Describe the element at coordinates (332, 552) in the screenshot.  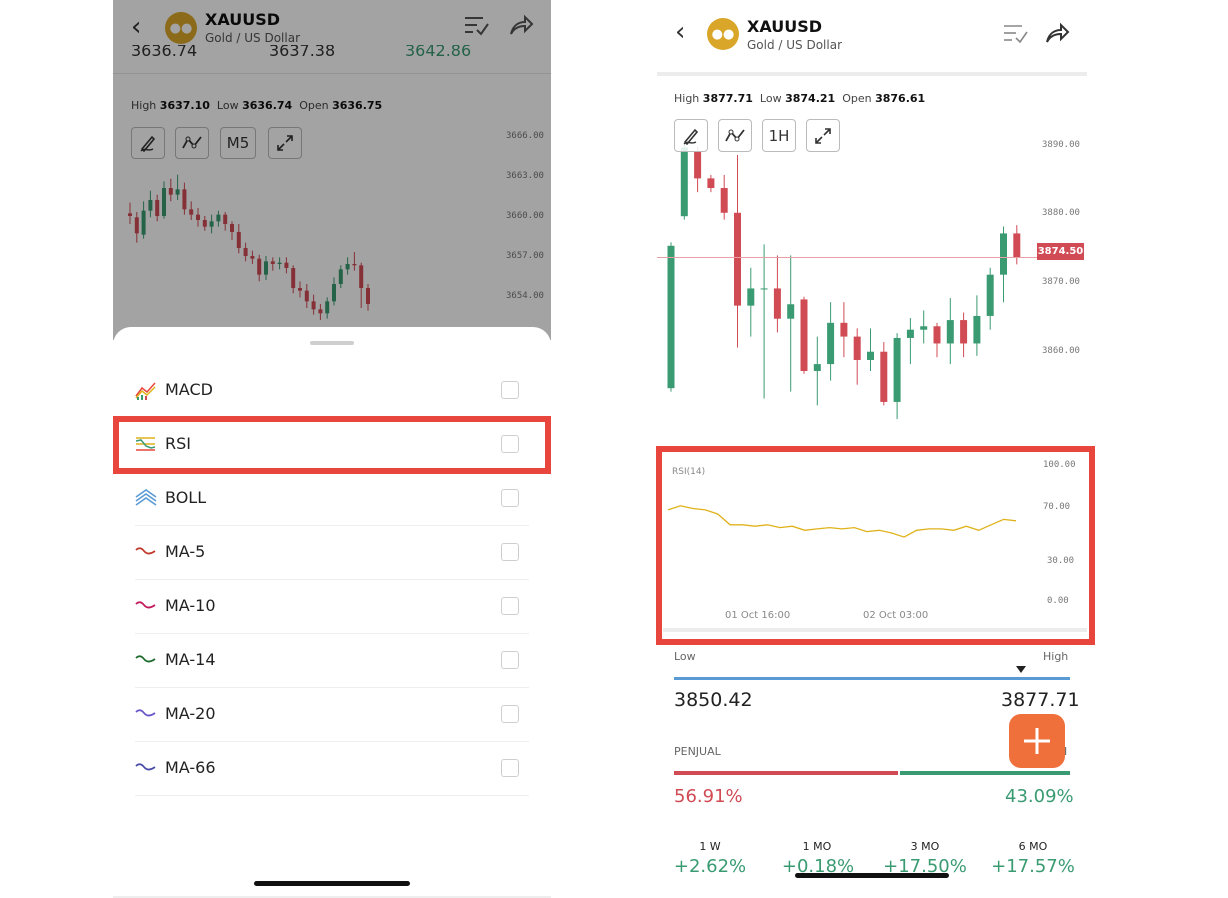
I see `indicator-row-ma-5: MA-5` at that location.